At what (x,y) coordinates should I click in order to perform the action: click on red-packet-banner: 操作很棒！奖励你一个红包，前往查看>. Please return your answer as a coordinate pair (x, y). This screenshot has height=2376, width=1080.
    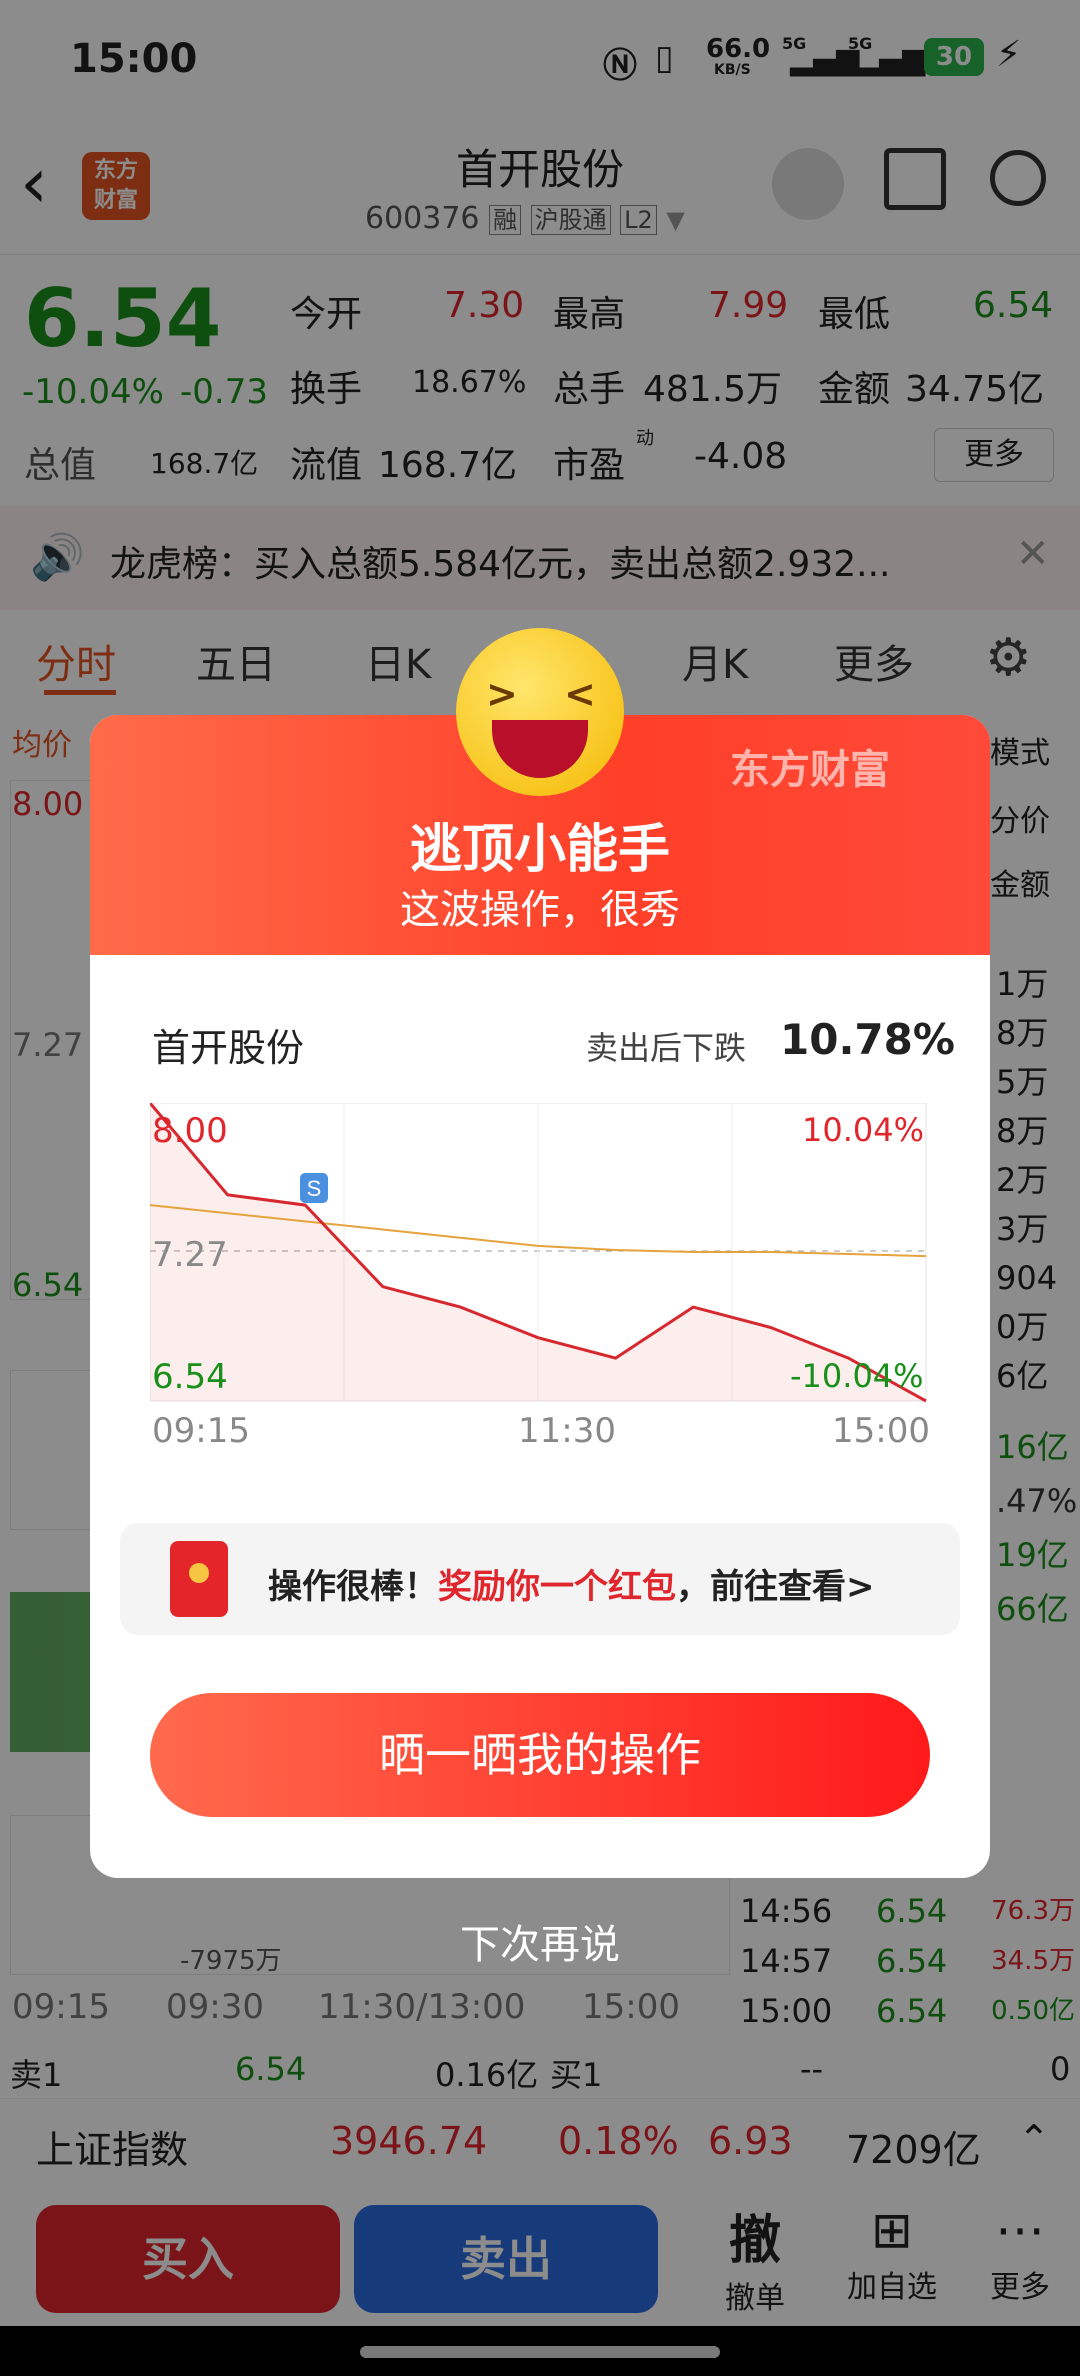
    Looking at the image, I should click on (540, 1579).